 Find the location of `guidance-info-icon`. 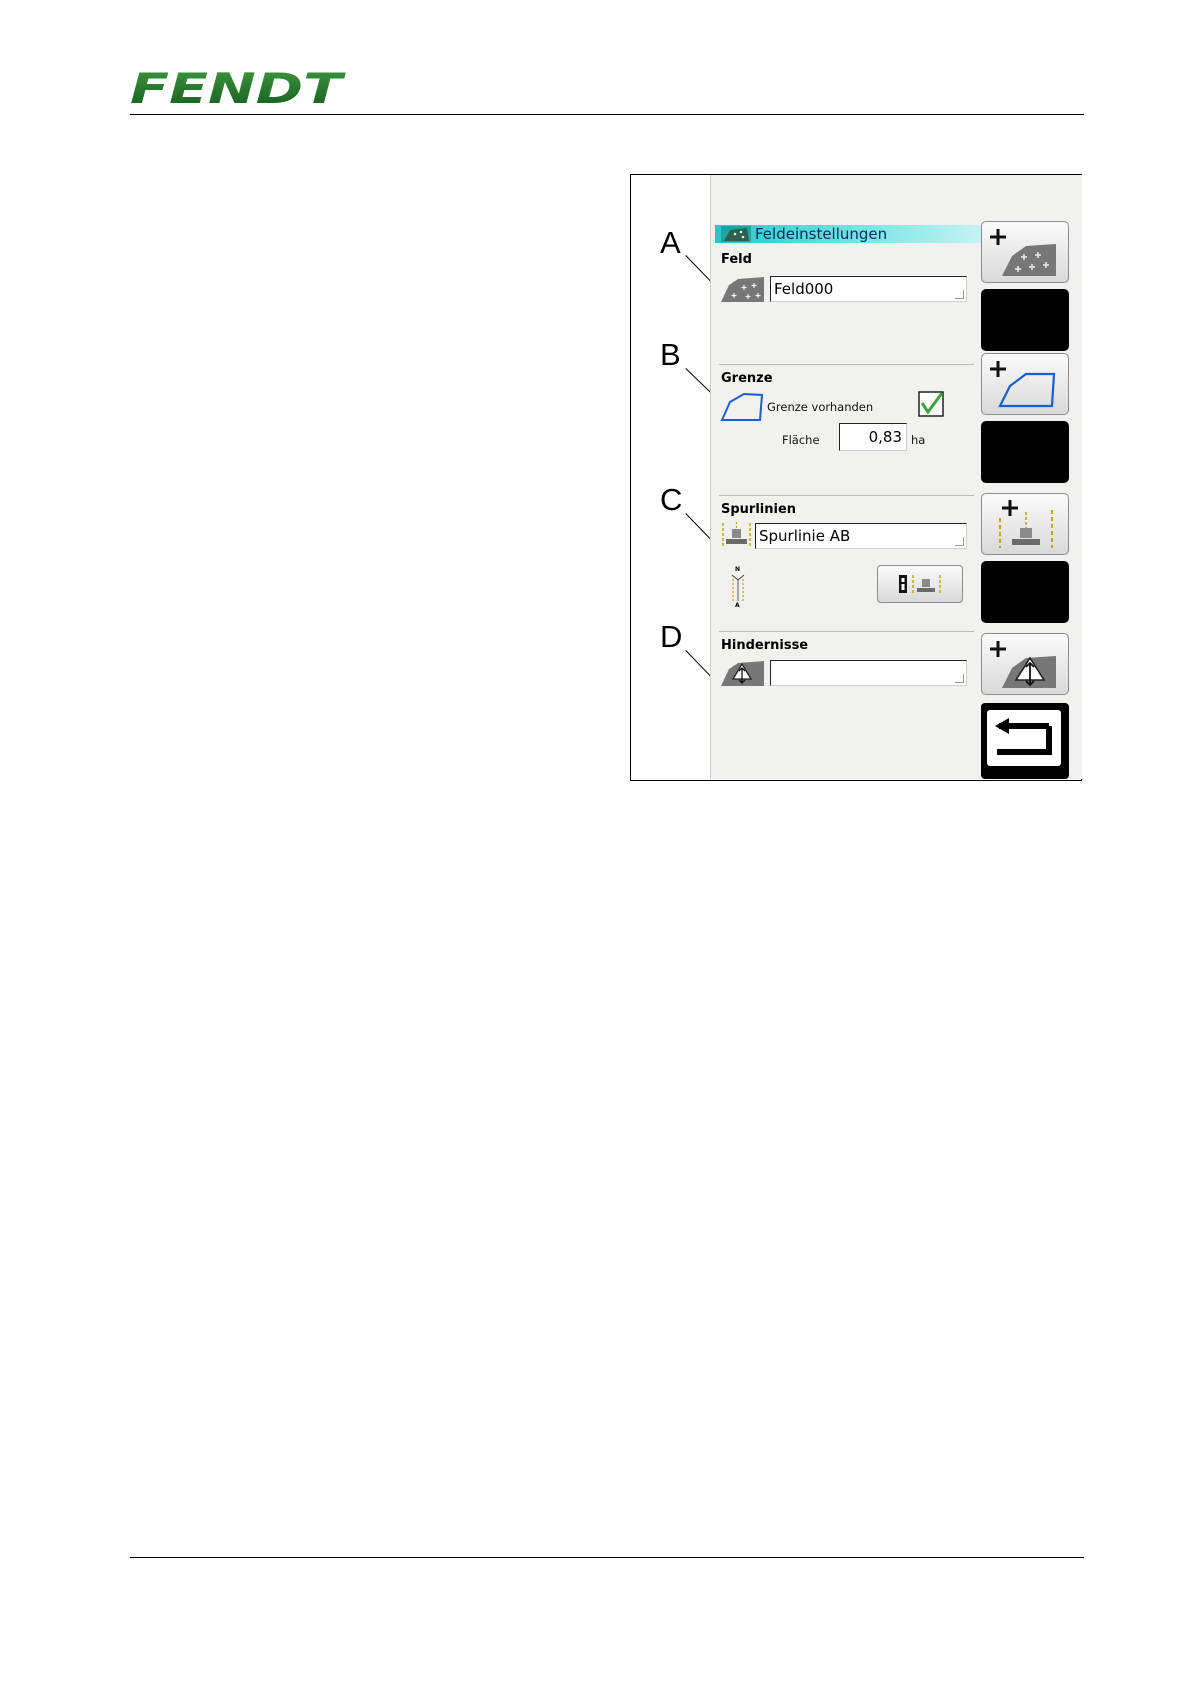

guidance-info-icon is located at coordinates (920, 584).